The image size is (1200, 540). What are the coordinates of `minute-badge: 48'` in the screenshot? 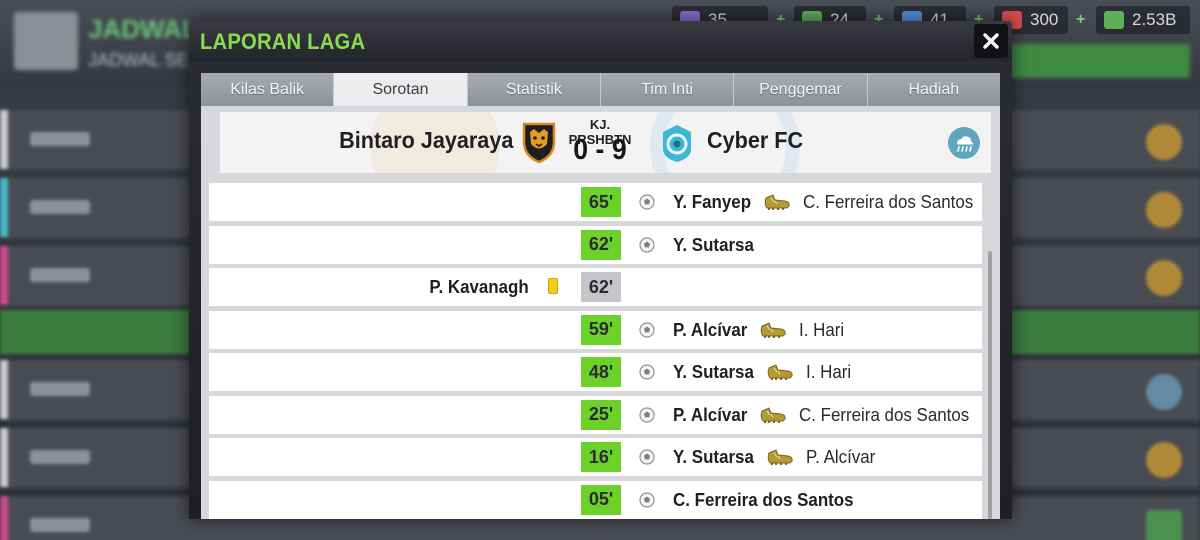 It's located at (601, 372).